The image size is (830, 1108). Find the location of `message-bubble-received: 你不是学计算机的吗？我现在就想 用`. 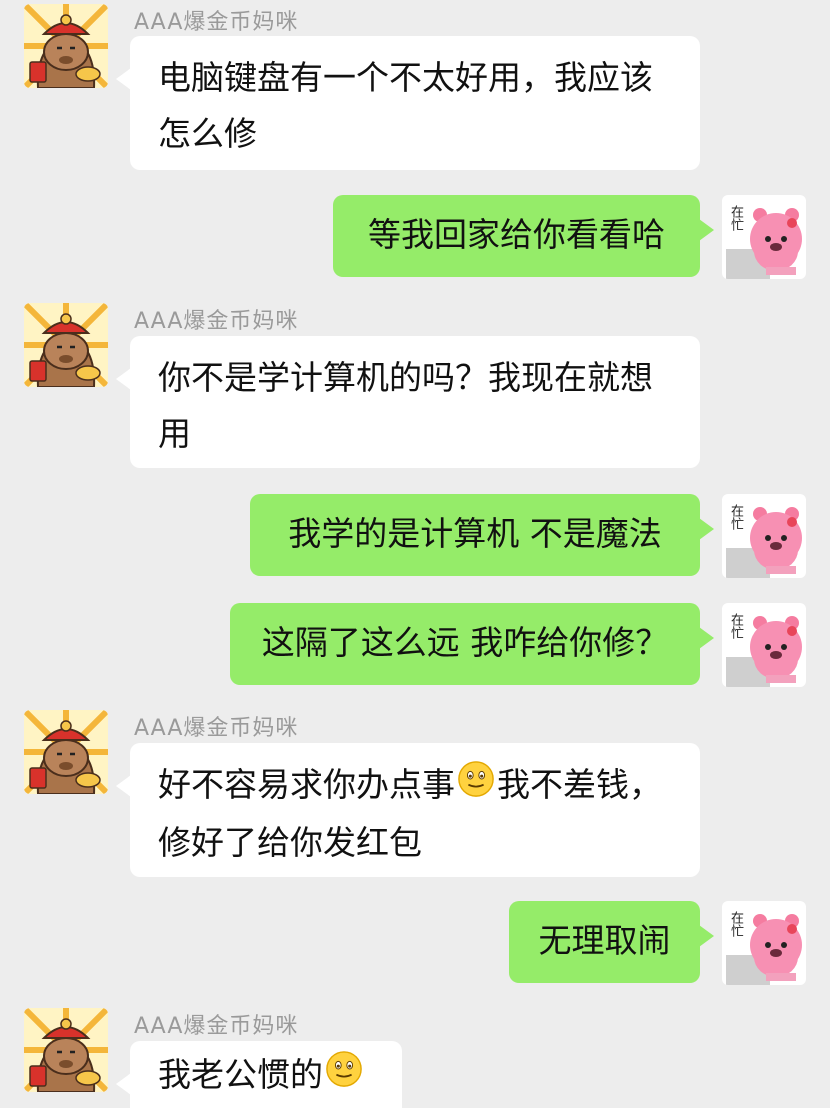

message-bubble-received: 你不是学计算机的吗？我现在就想 用 is located at coordinates (408, 402).